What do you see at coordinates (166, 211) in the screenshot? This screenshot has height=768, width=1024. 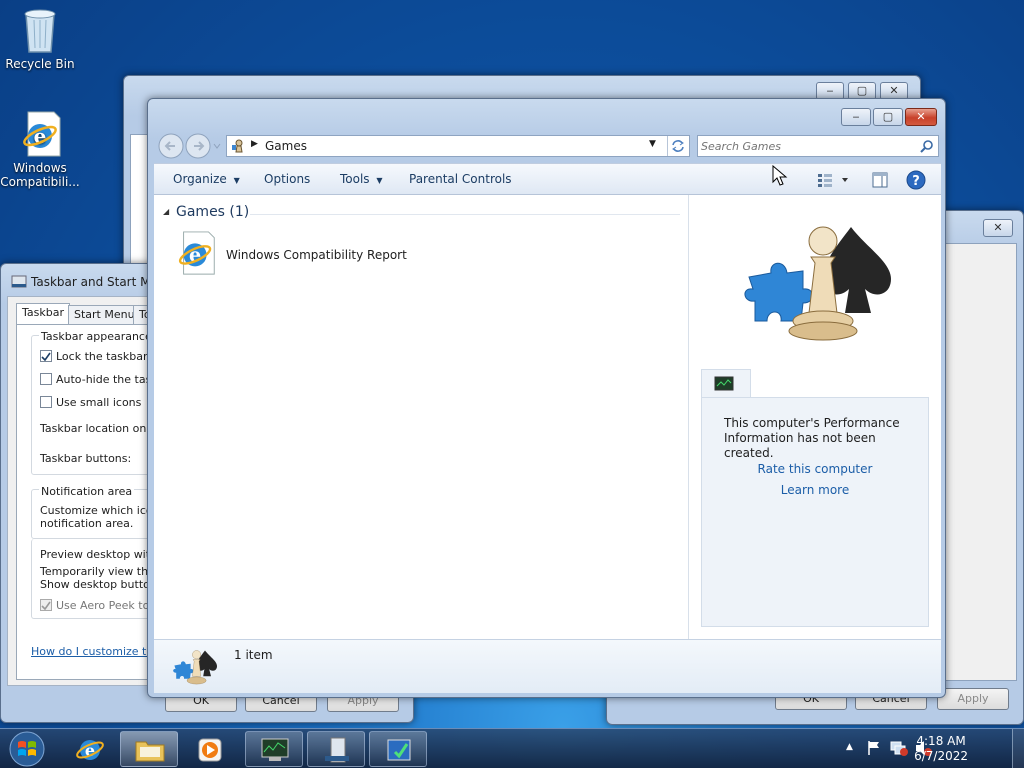 I see `collapse-arrow-icon: ◢` at bounding box center [166, 211].